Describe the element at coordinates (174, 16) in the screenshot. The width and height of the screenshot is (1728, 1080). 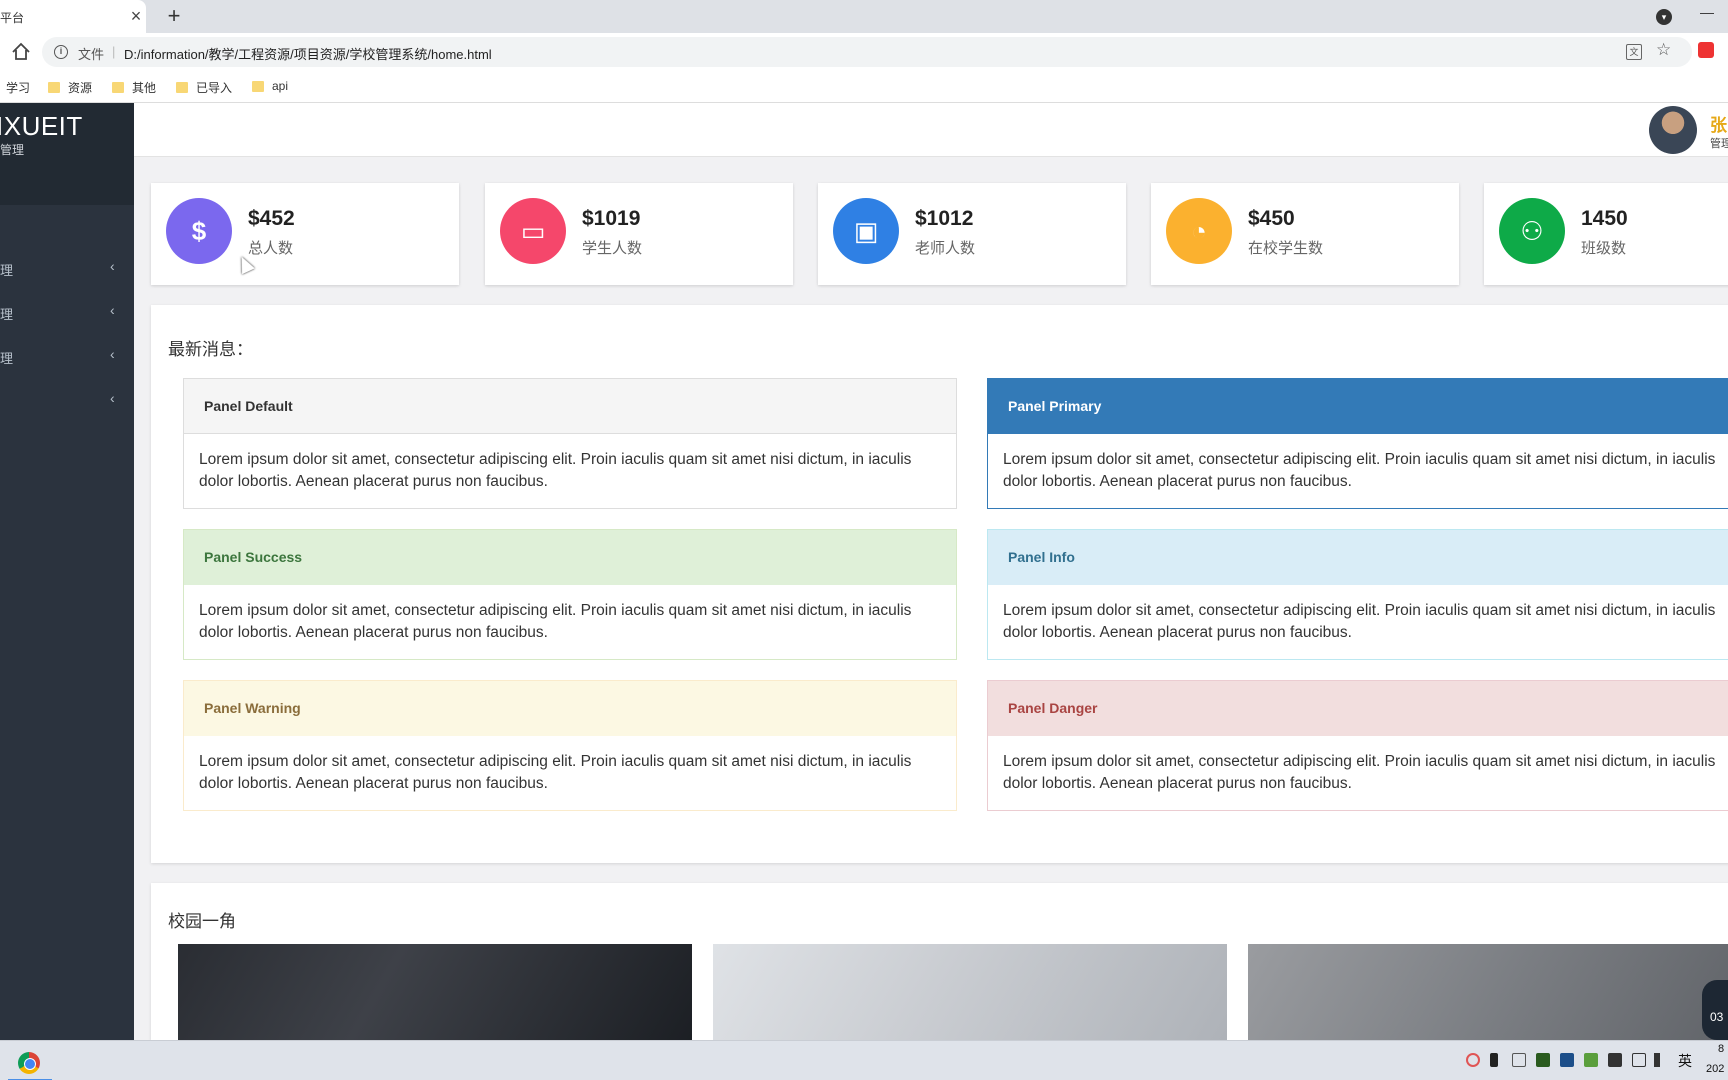
I see `new-tab-button: +` at that location.